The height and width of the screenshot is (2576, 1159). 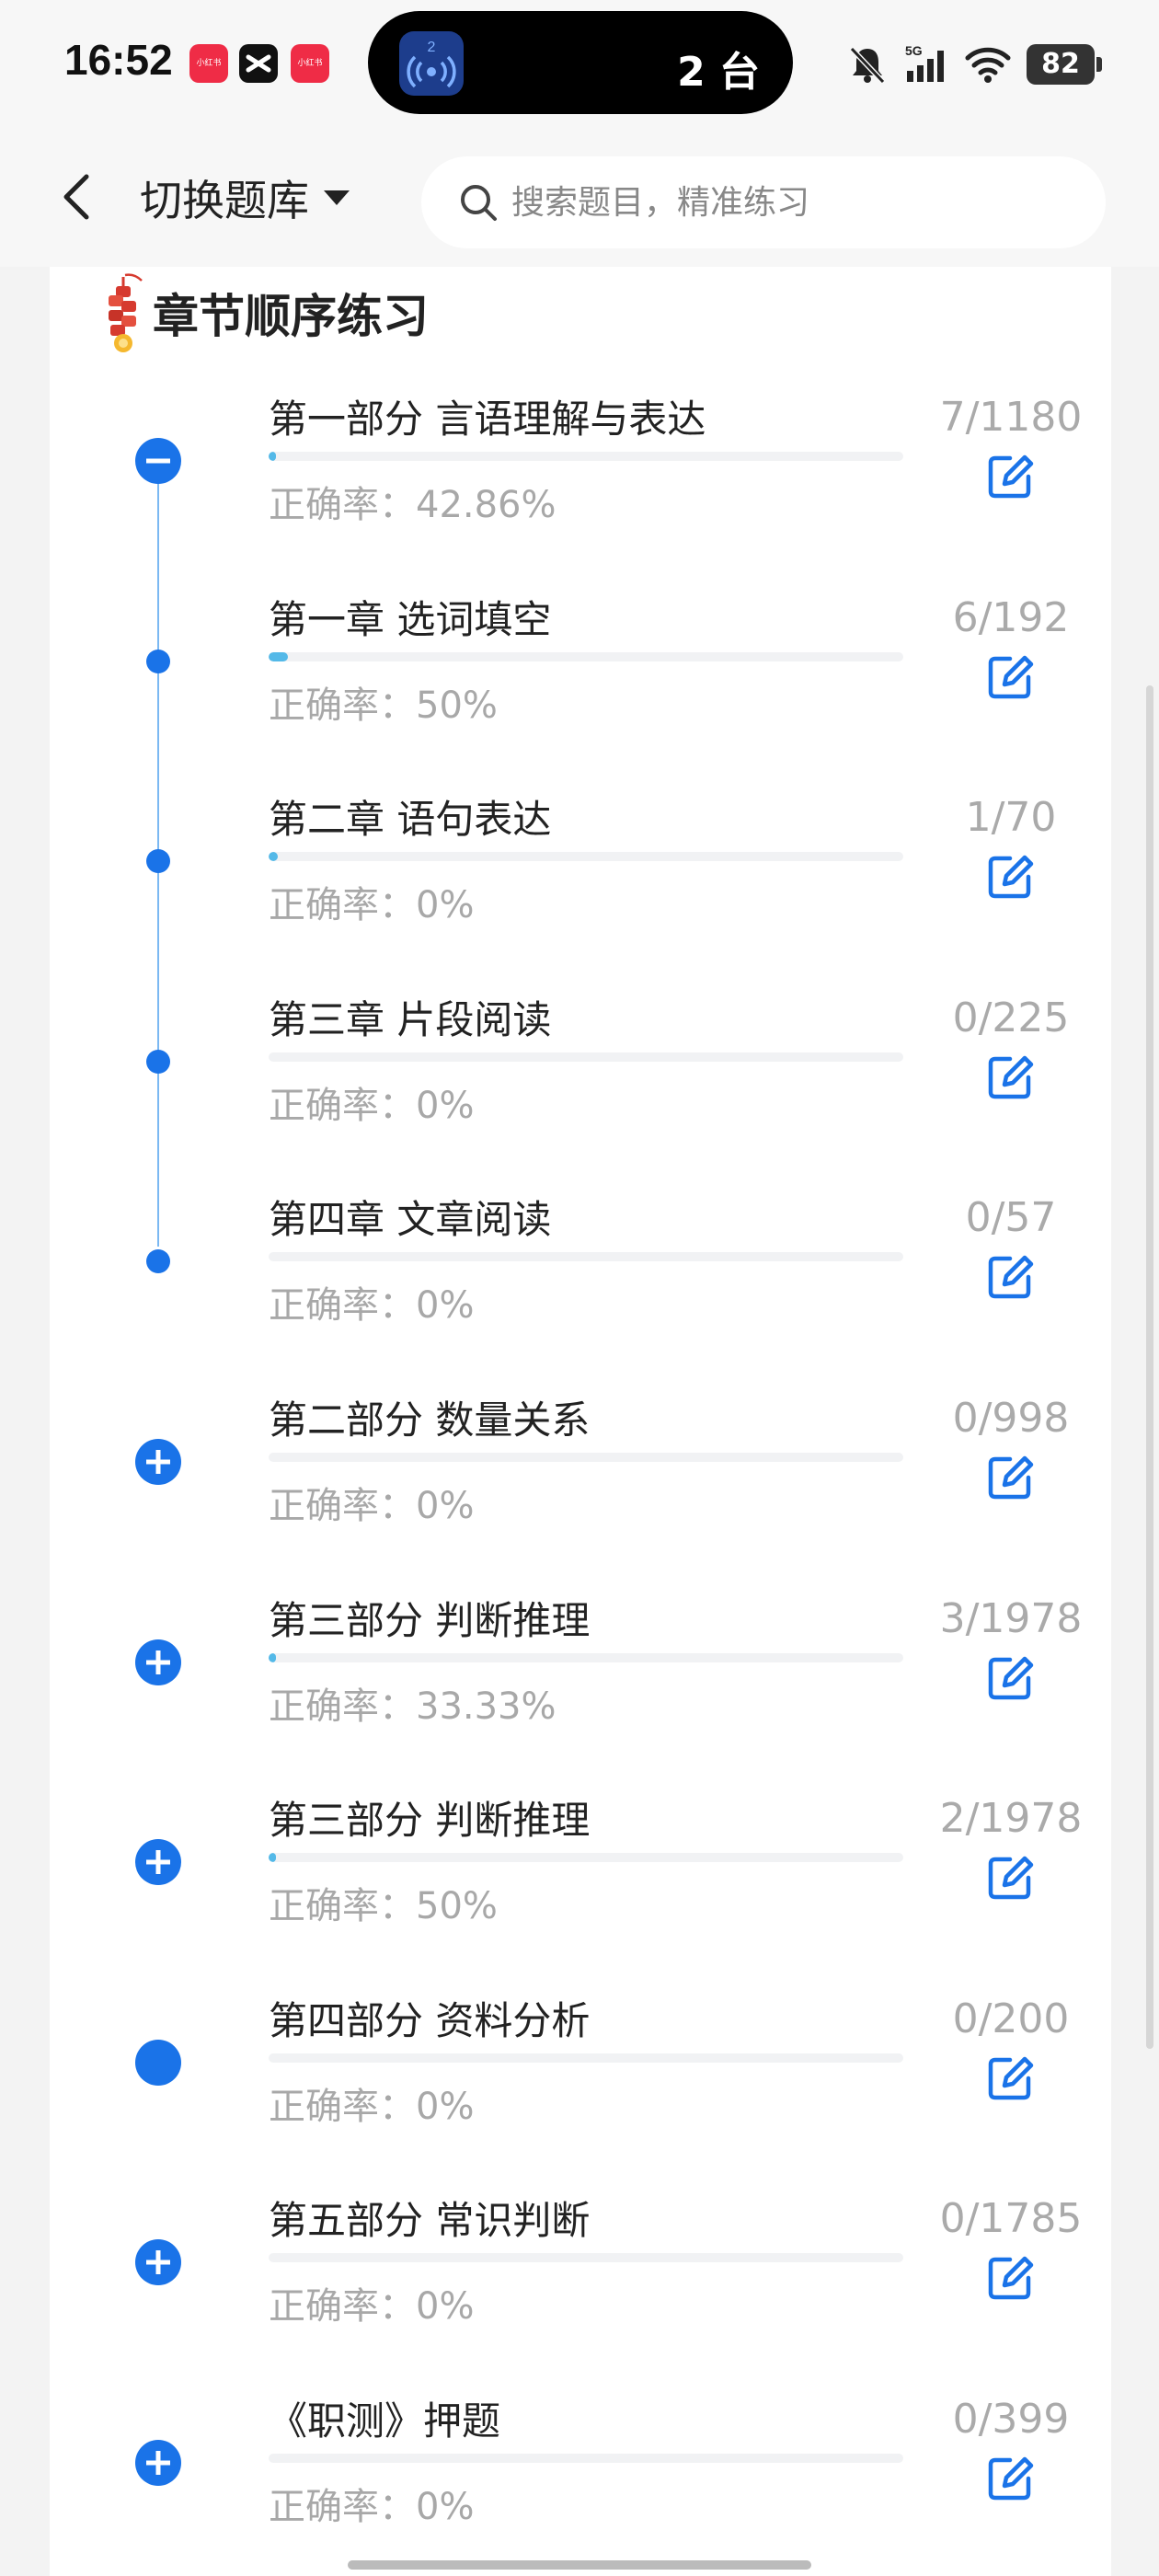 I want to click on chapter-row: 第二部分 数量关系 正确率：0% 0/998, so click(x=580, y=1478).